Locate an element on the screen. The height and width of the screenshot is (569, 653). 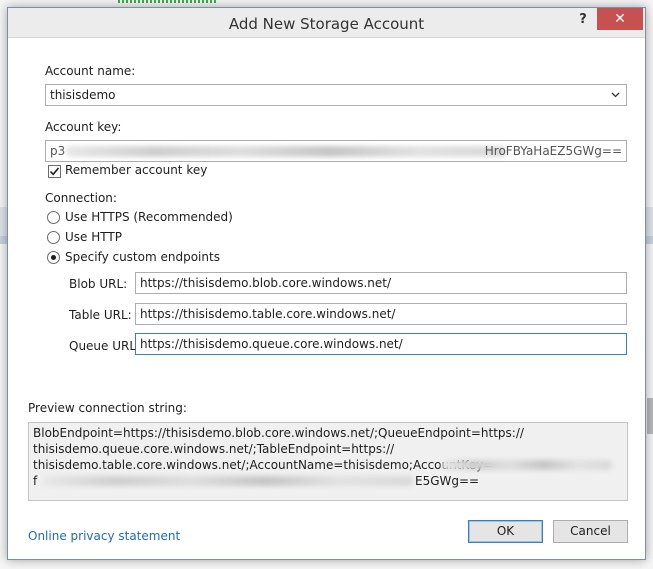
close-button: ✕ is located at coordinates (620, 19).